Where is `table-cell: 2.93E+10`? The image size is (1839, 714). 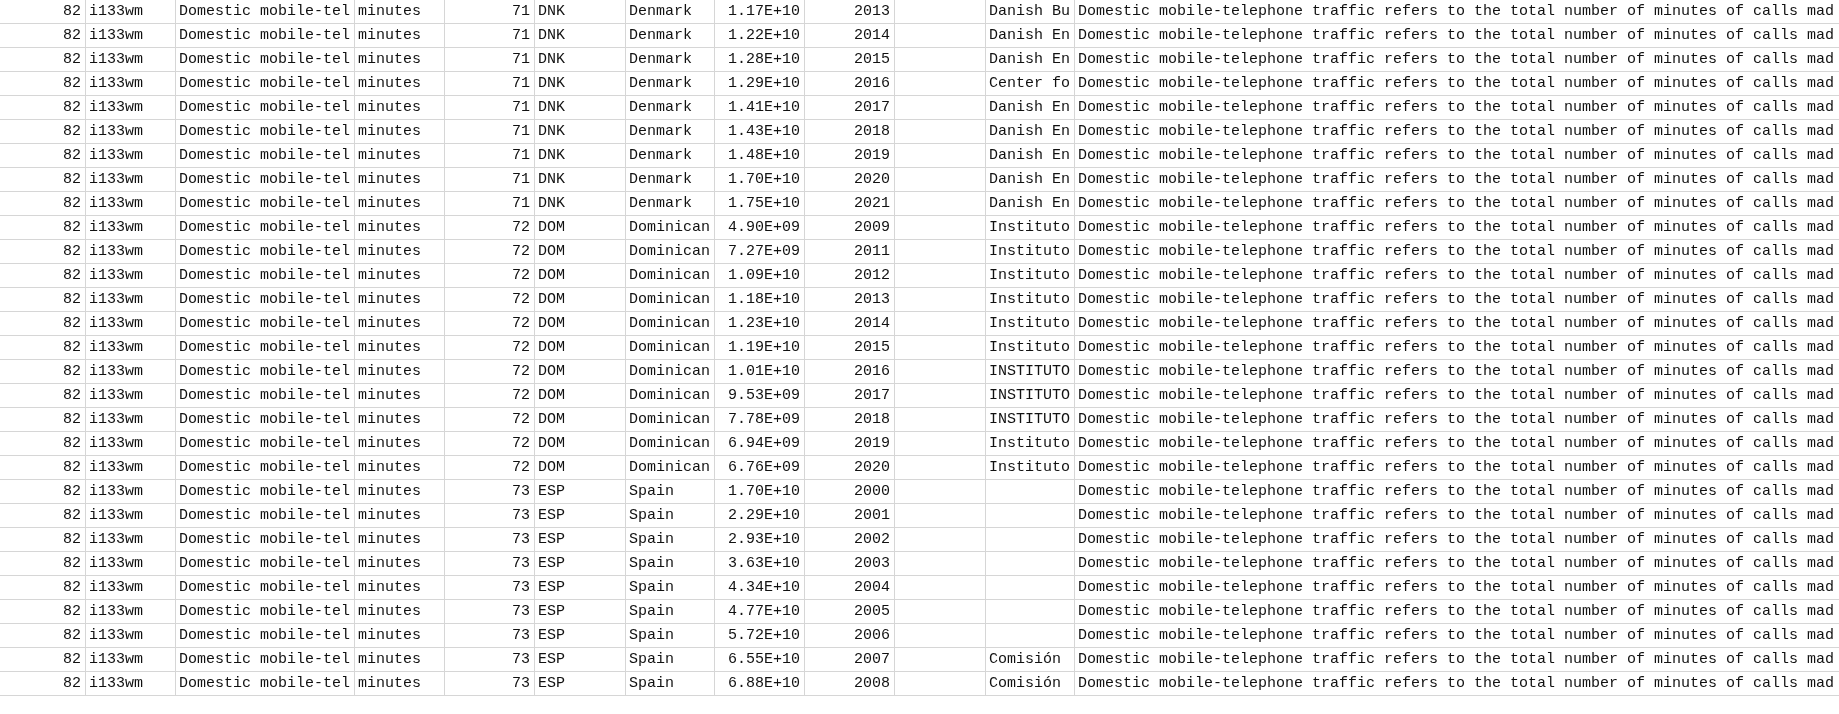 table-cell: 2.93E+10 is located at coordinates (764, 539).